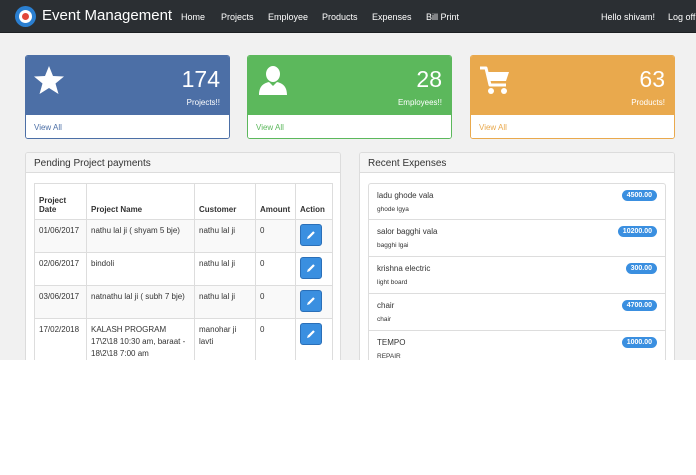 The image size is (696, 475). What do you see at coordinates (225, 201) in the screenshot?
I see `col-customer: Customer` at bounding box center [225, 201].